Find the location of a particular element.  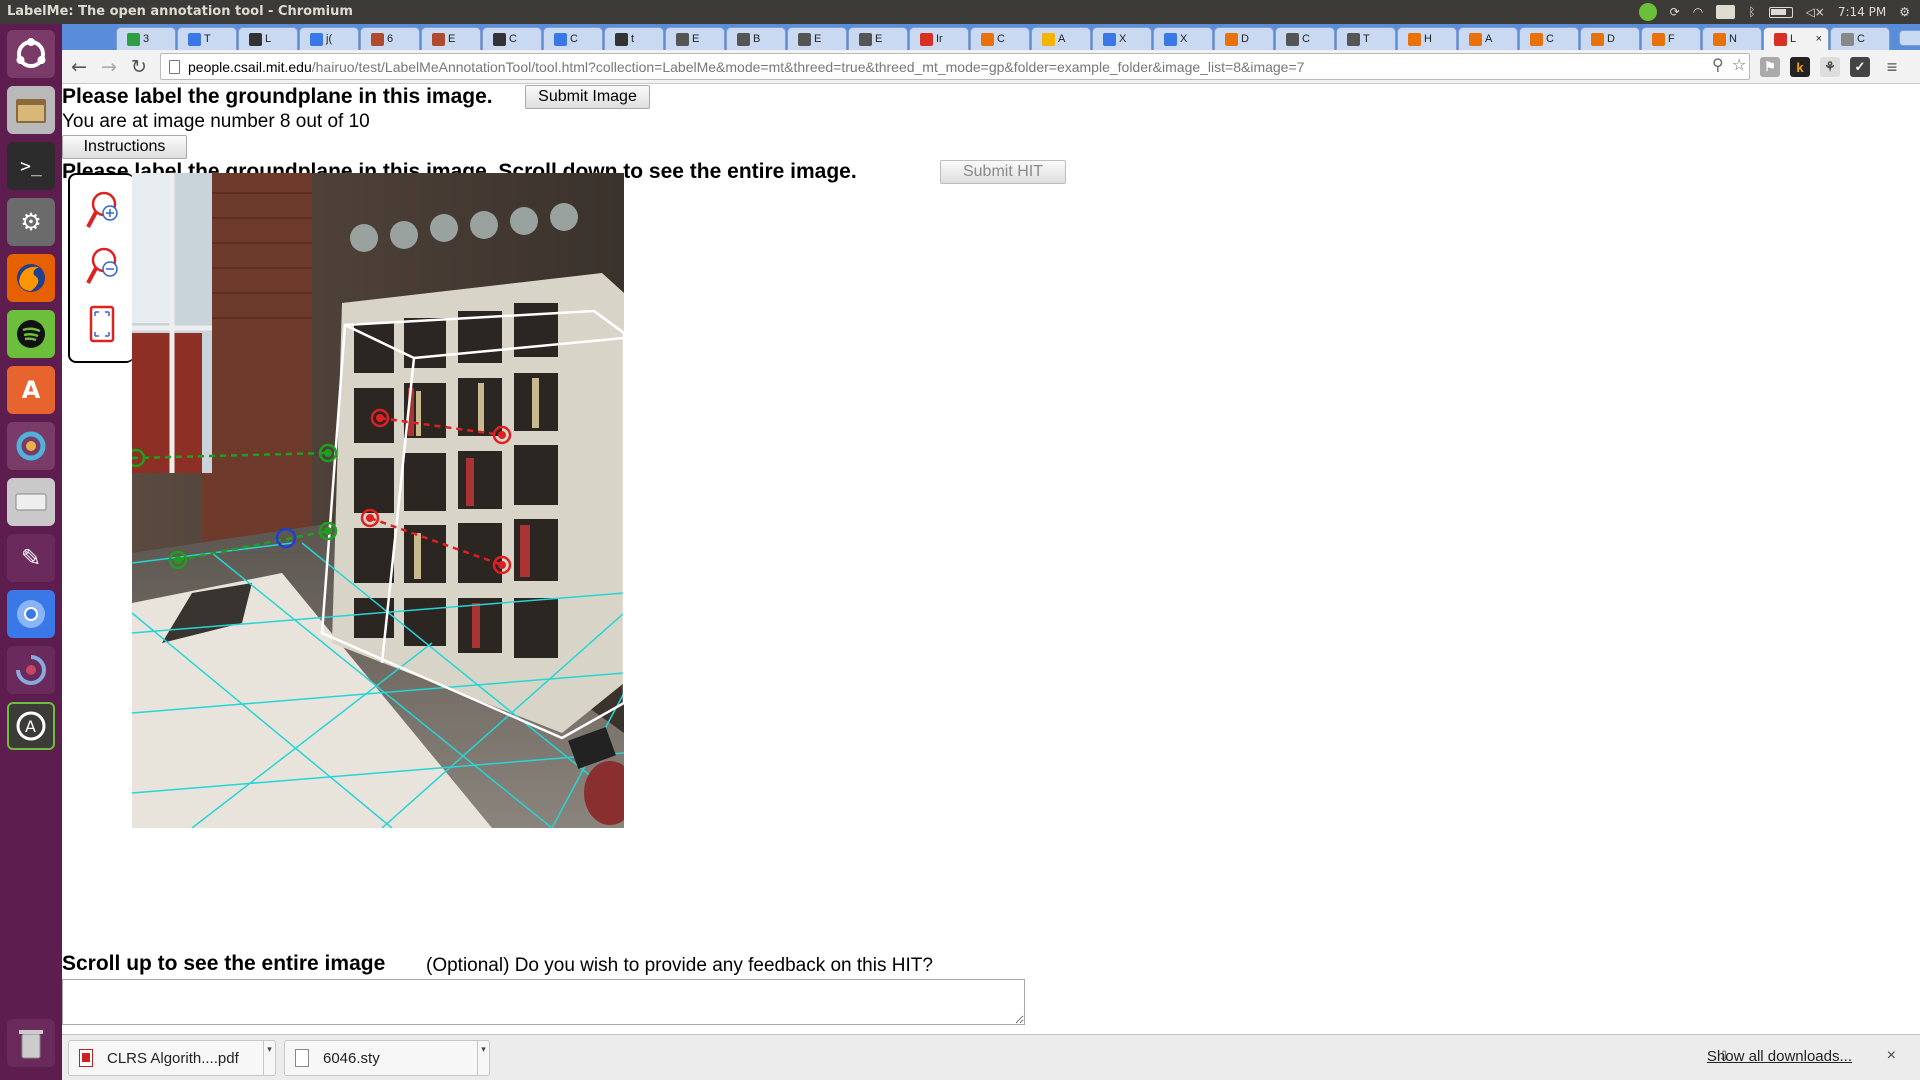

trash-icon is located at coordinates (31, 1043).